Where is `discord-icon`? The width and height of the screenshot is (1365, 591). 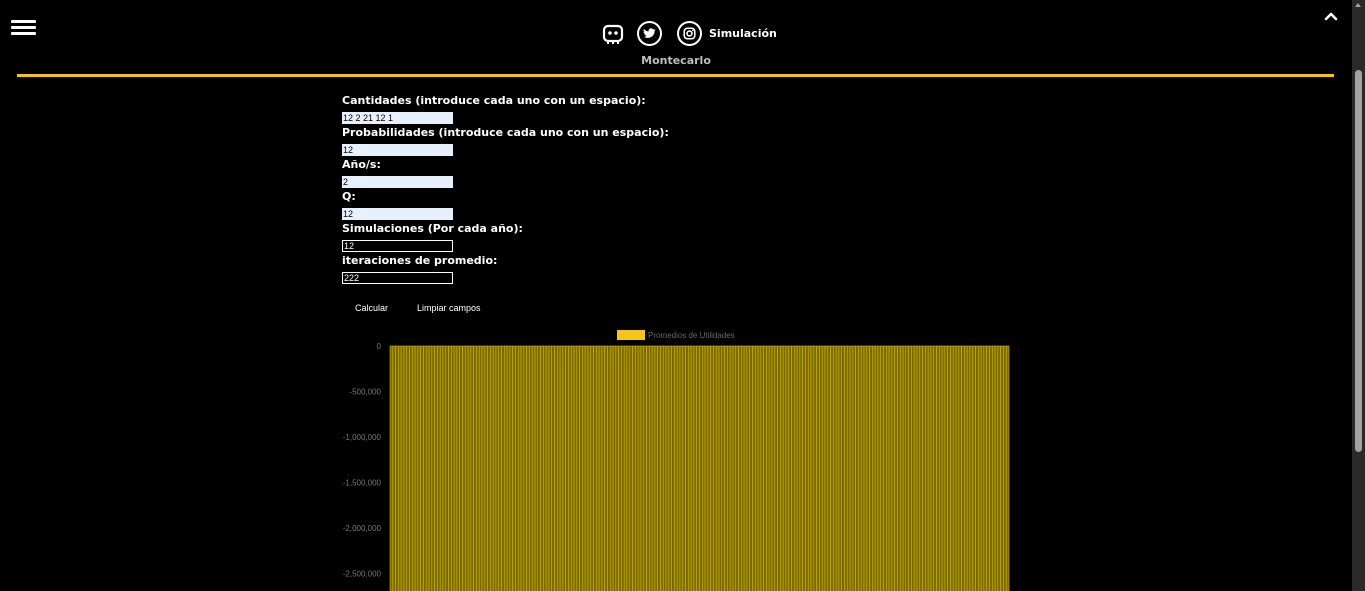 discord-icon is located at coordinates (613, 34).